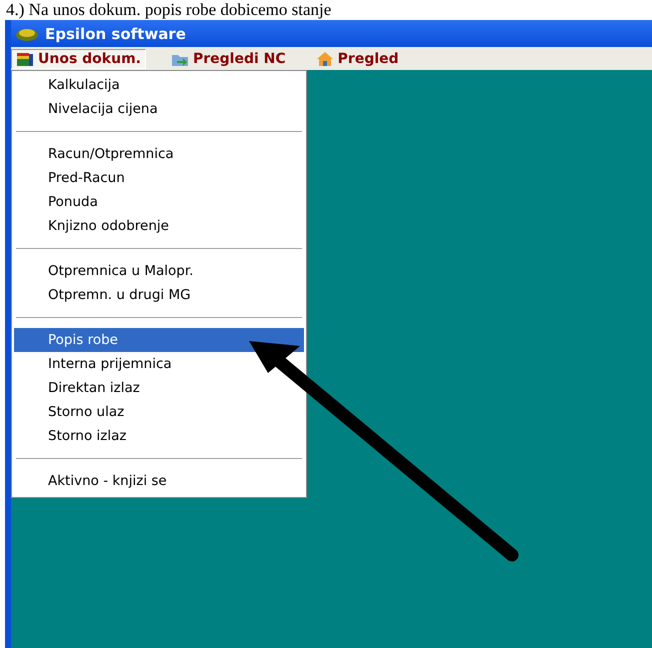 The height and width of the screenshot is (648, 652). What do you see at coordinates (159, 388) in the screenshot?
I see `menu-item: Direktan izlaz` at bounding box center [159, 388].